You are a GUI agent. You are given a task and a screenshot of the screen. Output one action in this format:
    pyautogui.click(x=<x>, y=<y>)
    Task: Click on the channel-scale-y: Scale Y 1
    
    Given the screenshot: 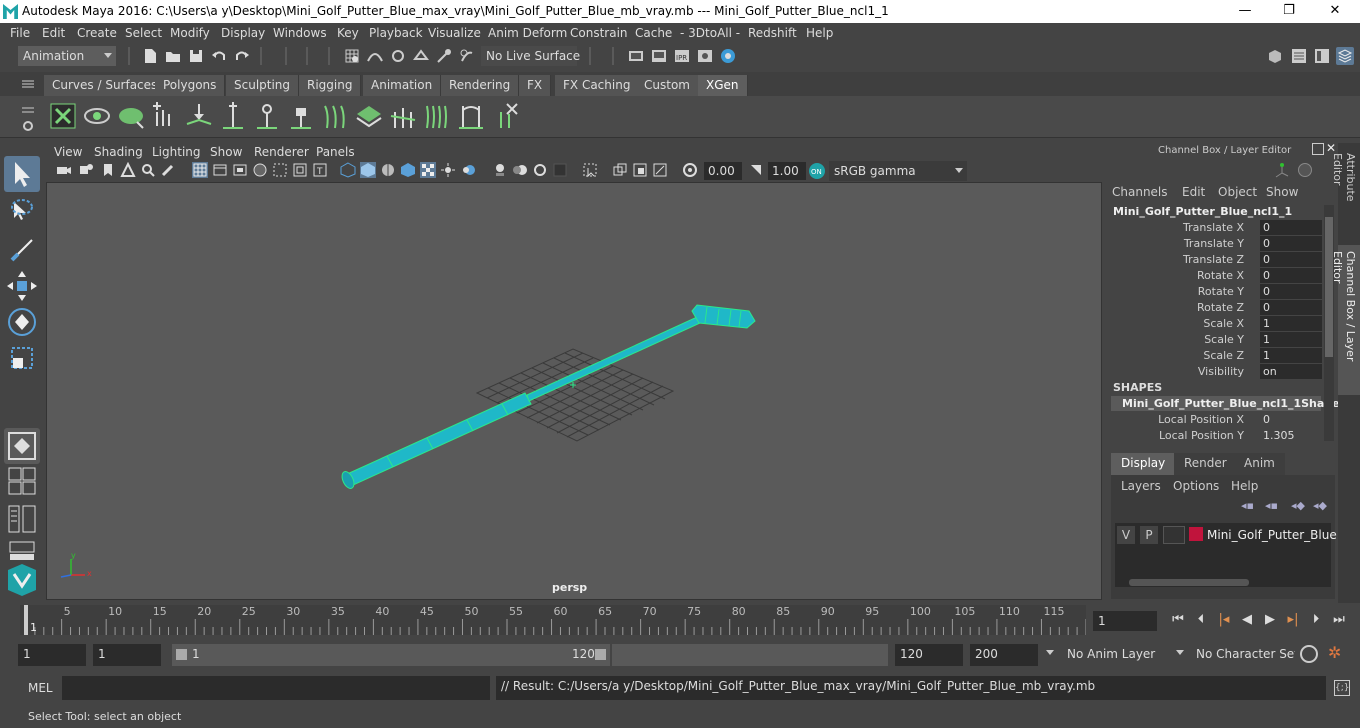 What is the action you would take?
    pyautogui.click(x=1215, y=340)
    